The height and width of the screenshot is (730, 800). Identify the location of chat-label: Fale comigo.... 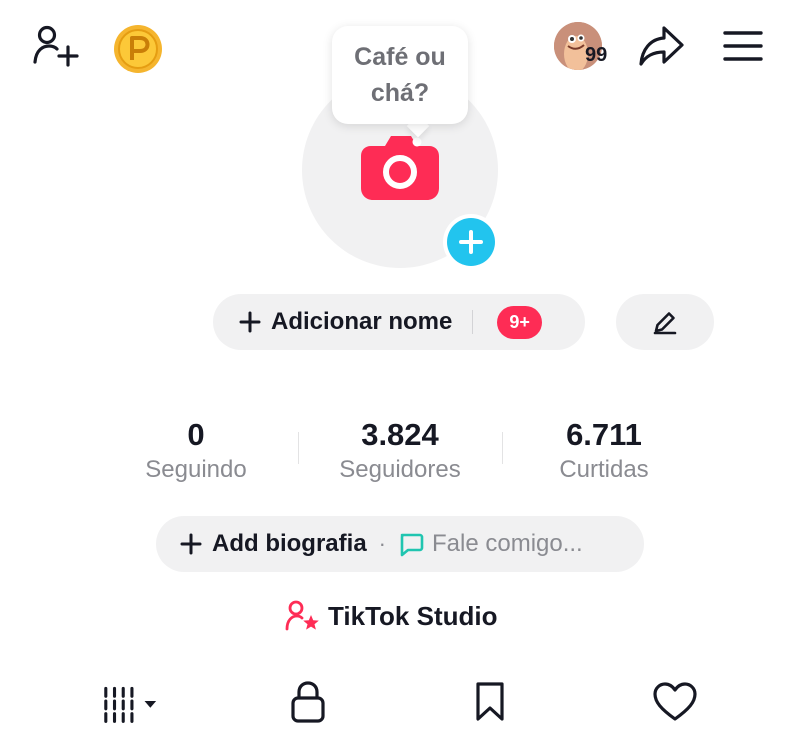
(507, 543).